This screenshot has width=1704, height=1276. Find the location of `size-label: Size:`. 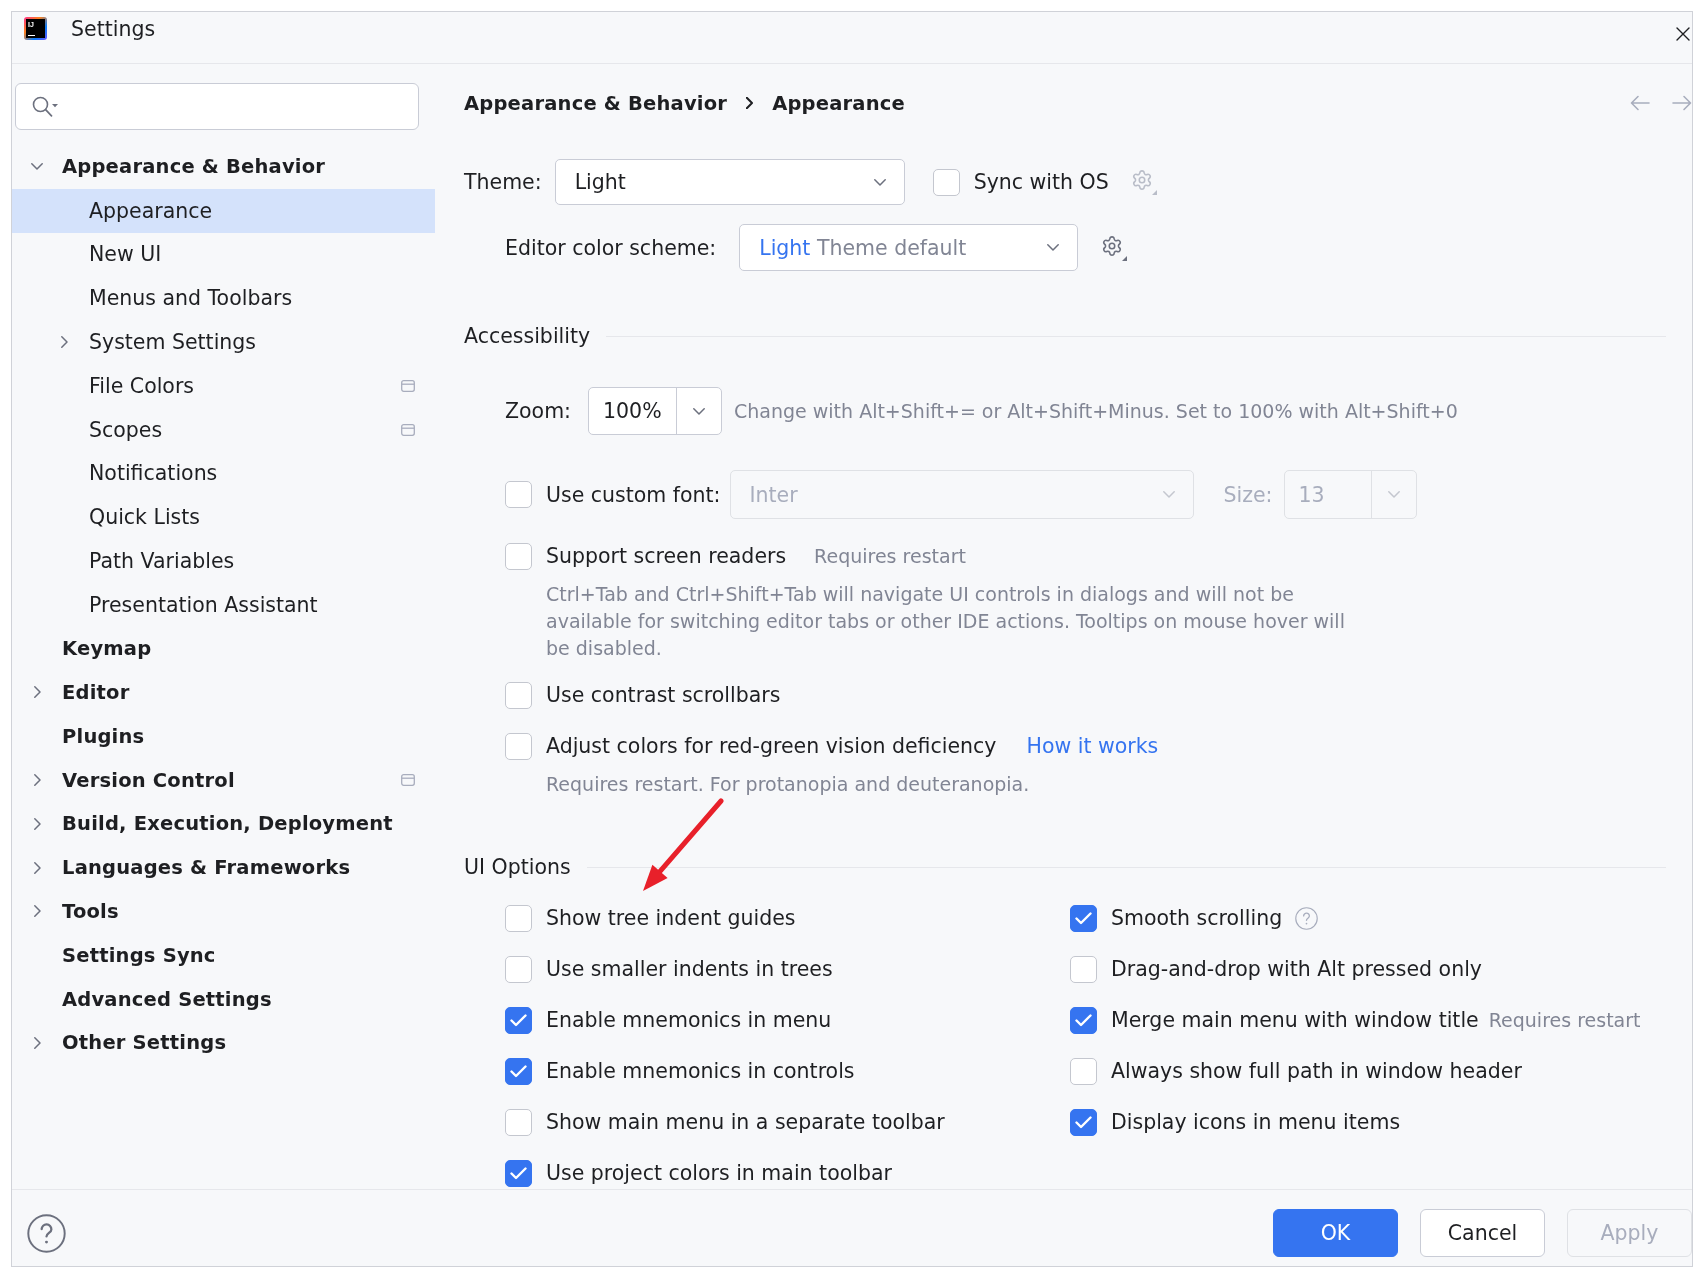

size-label: Size: is located at coordinates (1248, 494).